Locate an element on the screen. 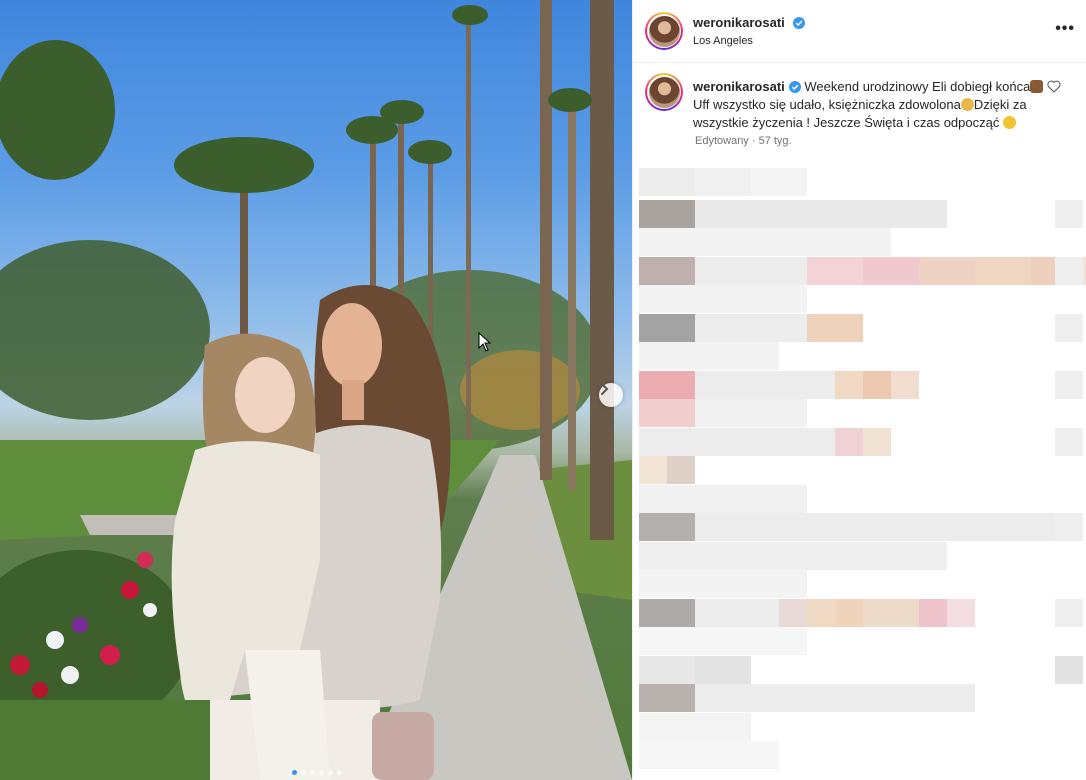 The image size is (1086, 780). caption-avatar is located at coordinates (664, 92).